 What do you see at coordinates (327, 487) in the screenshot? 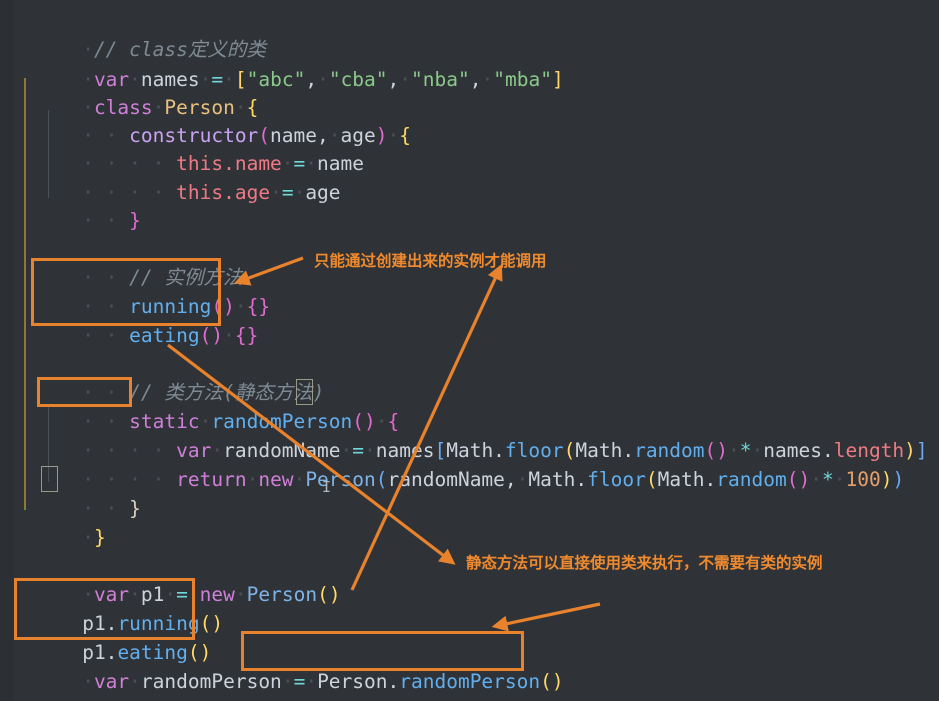
I see `text-cursor: I` at bounding box center [327, 487].